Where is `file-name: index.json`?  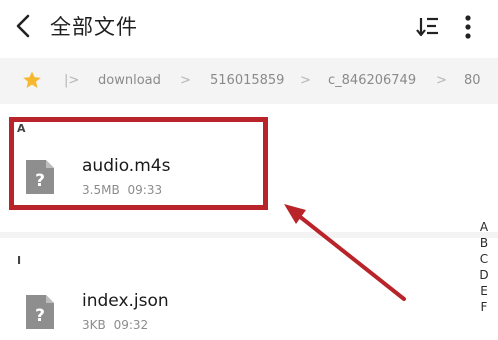 file-name: index.json is located at coordinates (125, 301).